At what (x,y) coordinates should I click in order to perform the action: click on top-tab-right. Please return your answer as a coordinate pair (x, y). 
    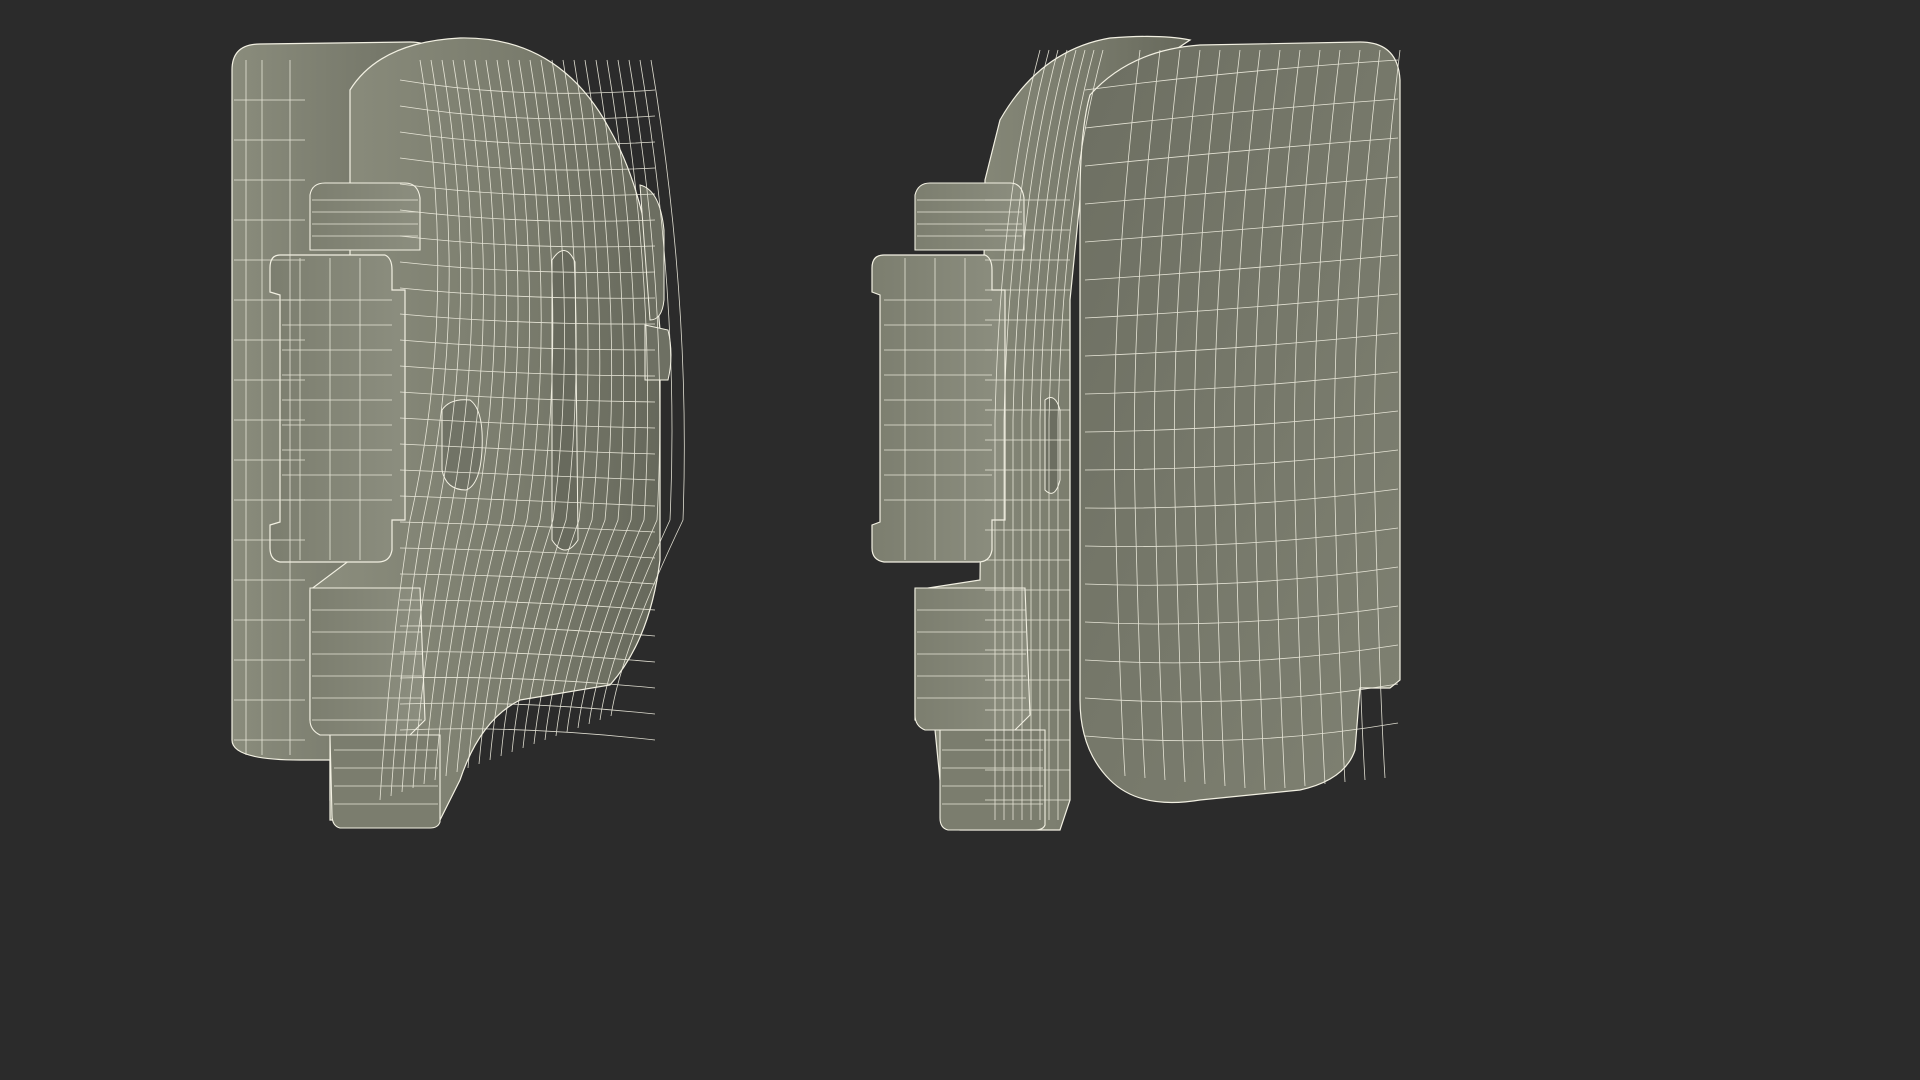
    Looking at the image, I should click on (969, 216).